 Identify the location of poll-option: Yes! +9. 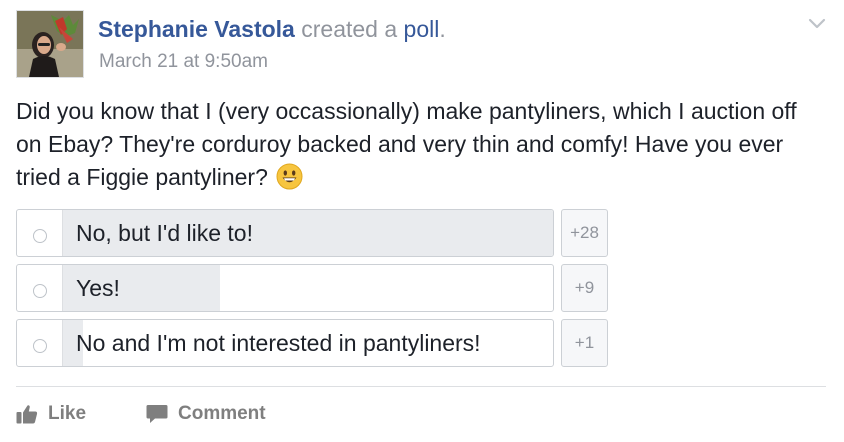
(312, 288).